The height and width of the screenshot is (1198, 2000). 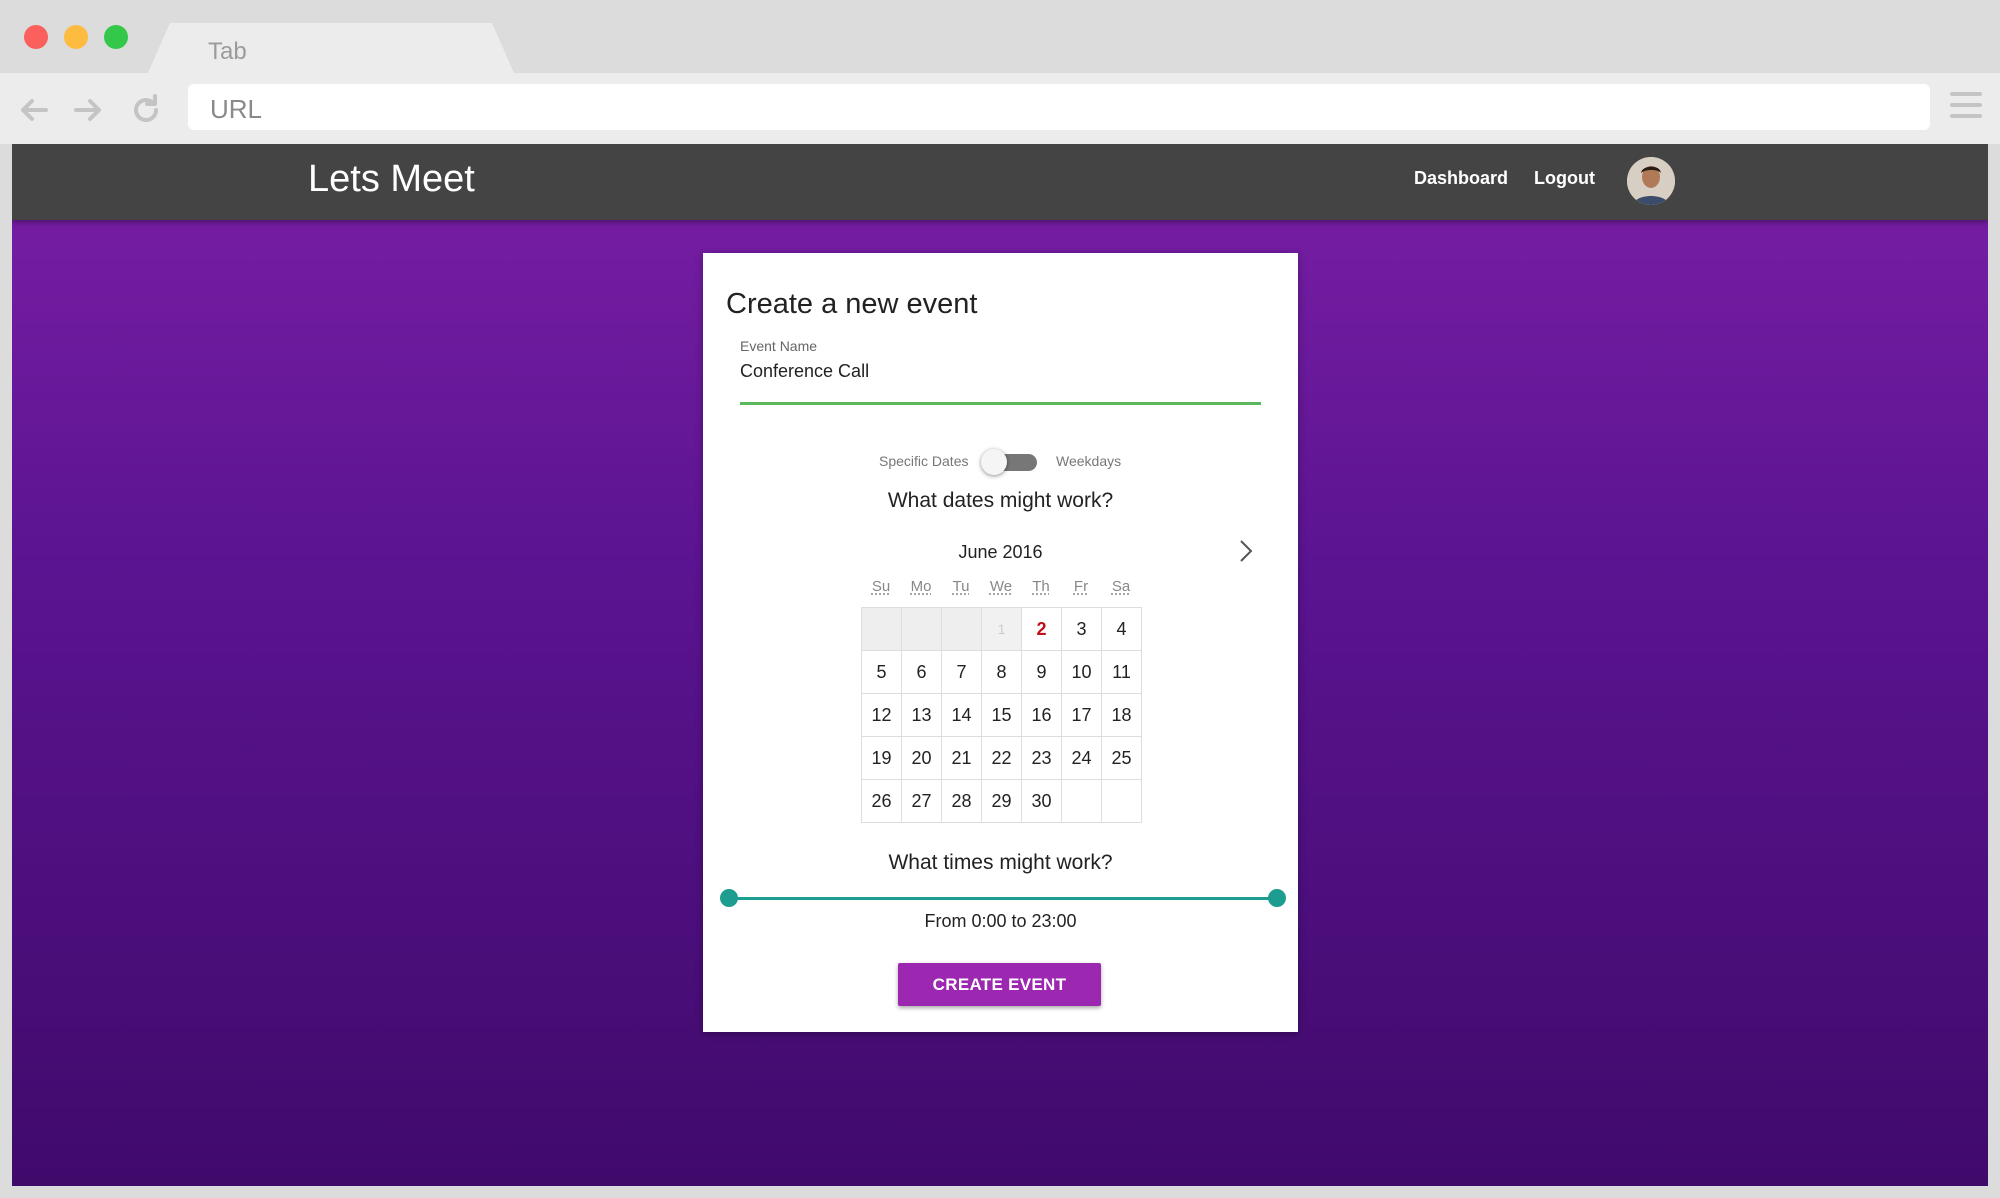 I want to click on time-range-start-handle, so click(x=729, y=898).